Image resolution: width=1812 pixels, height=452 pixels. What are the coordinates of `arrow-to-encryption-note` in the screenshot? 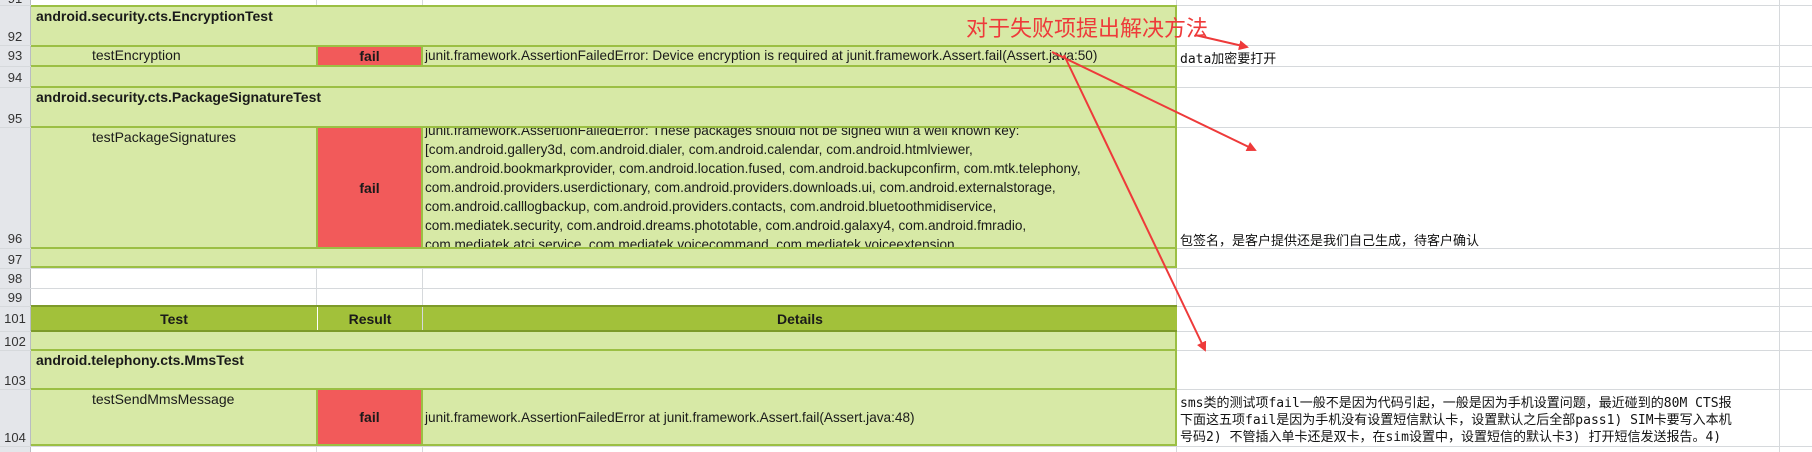 It's located at (1221, 42).